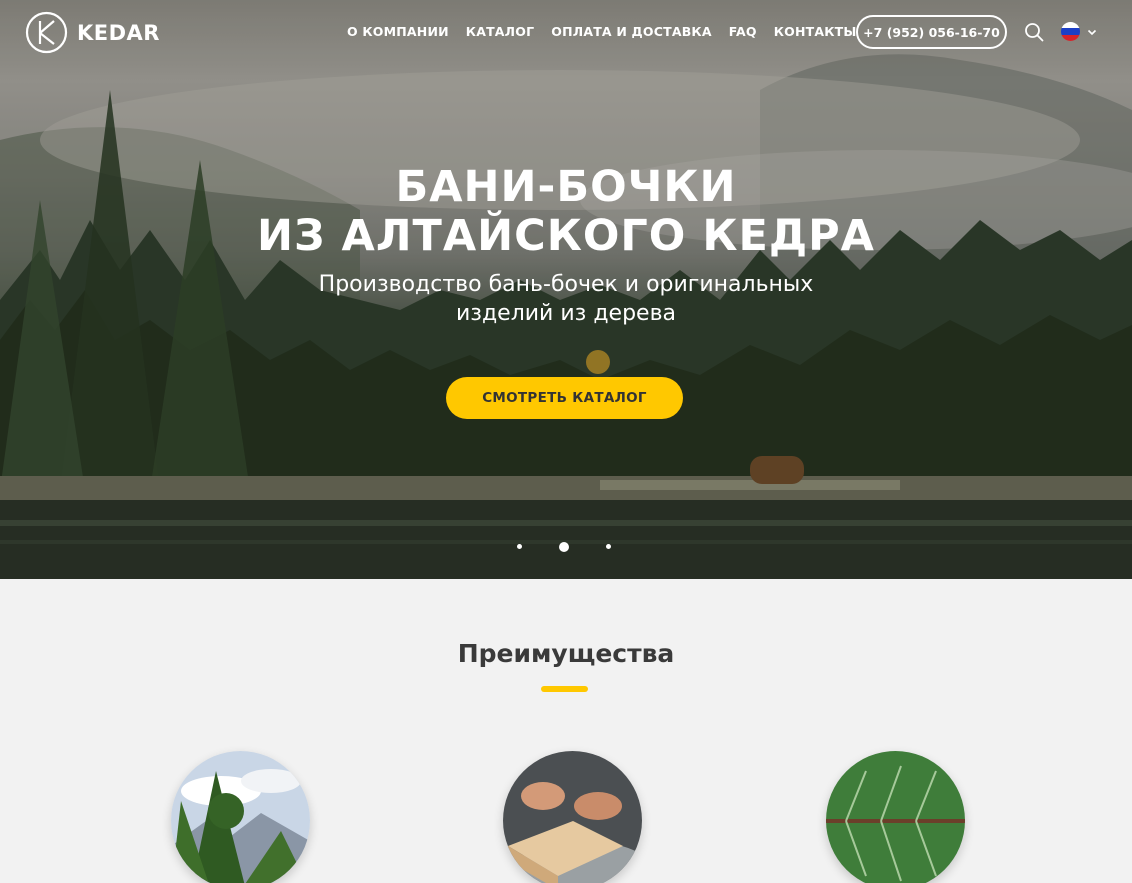 The image size is (1132, 883). I want to click on logo: KEDAR, so click(92, 32).